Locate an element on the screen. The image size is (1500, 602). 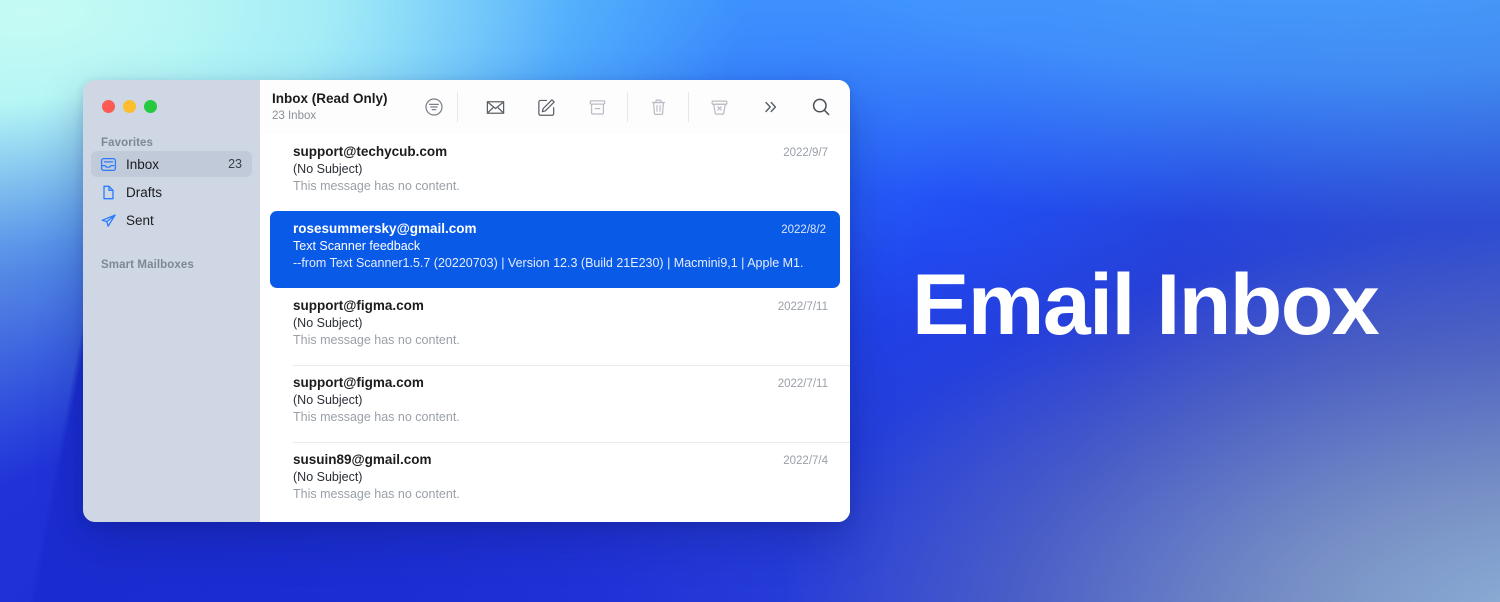
toolbar: Inbox (Read Only) 23 Inbox is located at coordinates (555, 107).